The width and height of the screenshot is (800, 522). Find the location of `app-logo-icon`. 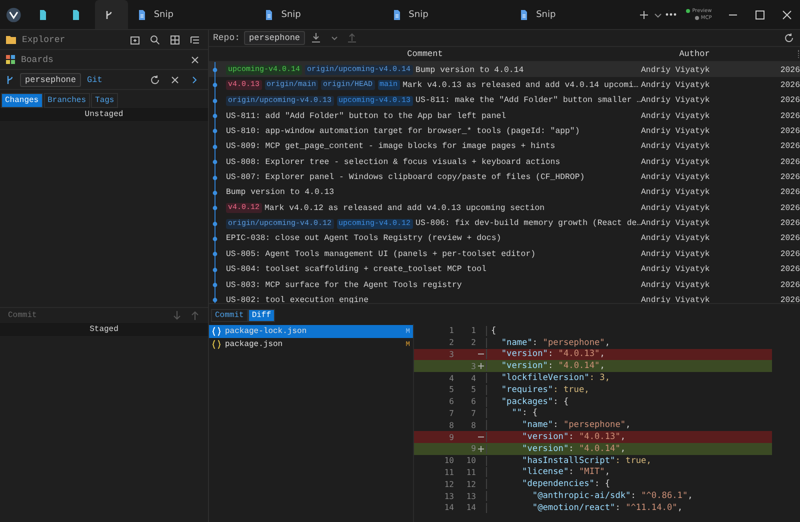

app-logo-icon is located at coordinates (14, 15).